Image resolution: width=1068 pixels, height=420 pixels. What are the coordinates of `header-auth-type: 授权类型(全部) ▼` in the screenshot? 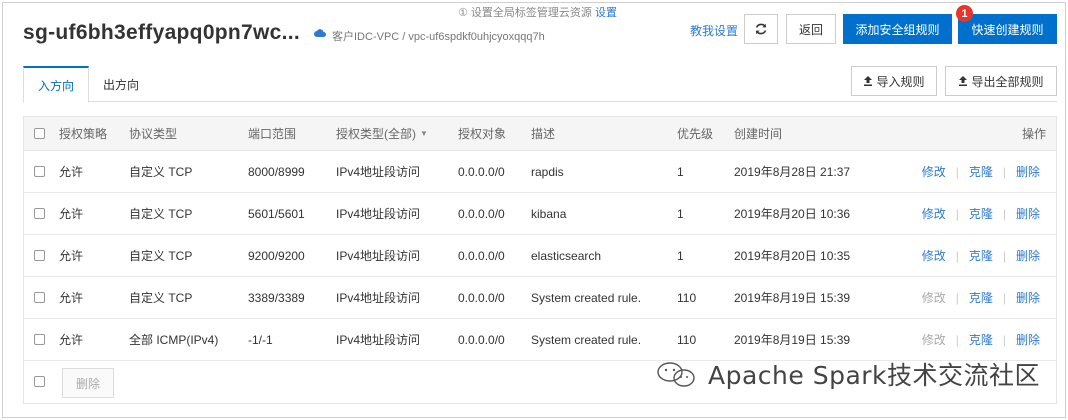 It's located at (382, 133).